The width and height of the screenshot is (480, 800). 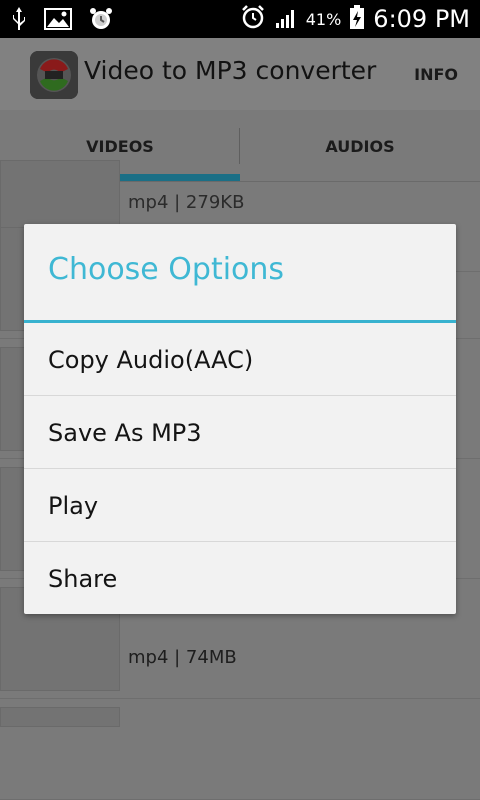 I want to click on status-bar-system: 41% 6:09 PM, so click(x=355, y=19).